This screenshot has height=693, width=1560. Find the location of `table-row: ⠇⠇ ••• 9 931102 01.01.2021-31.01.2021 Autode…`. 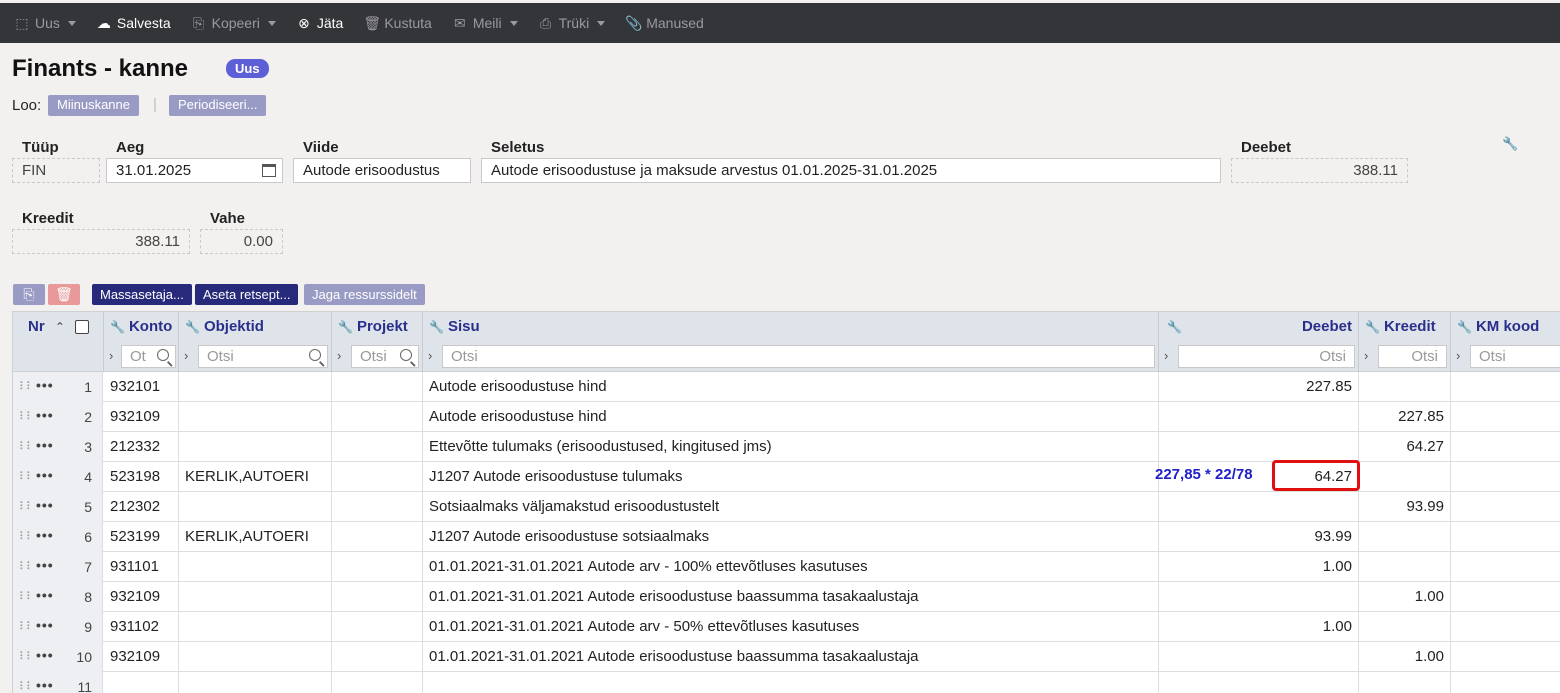

table-row: ⠇⠇ ••• 9 931102 01.01.2021-31.01.2021 Autode… is located at coordinates (786, 627).